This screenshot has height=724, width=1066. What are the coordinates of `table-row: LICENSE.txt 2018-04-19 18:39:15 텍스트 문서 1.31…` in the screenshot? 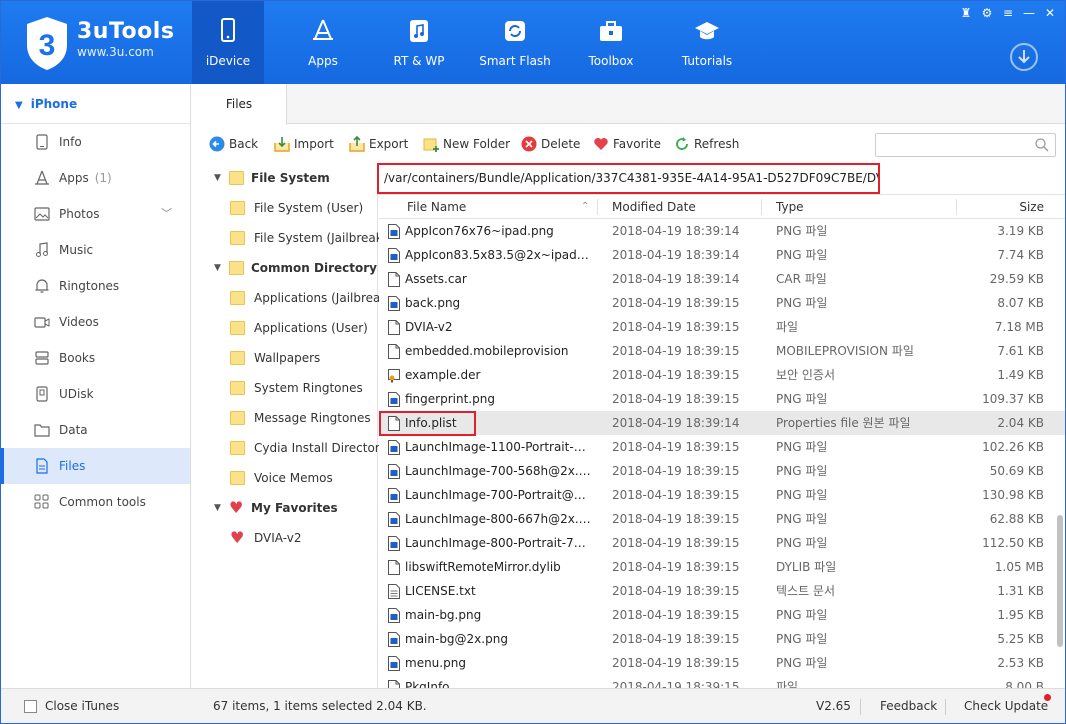 It's located at (722, 591).